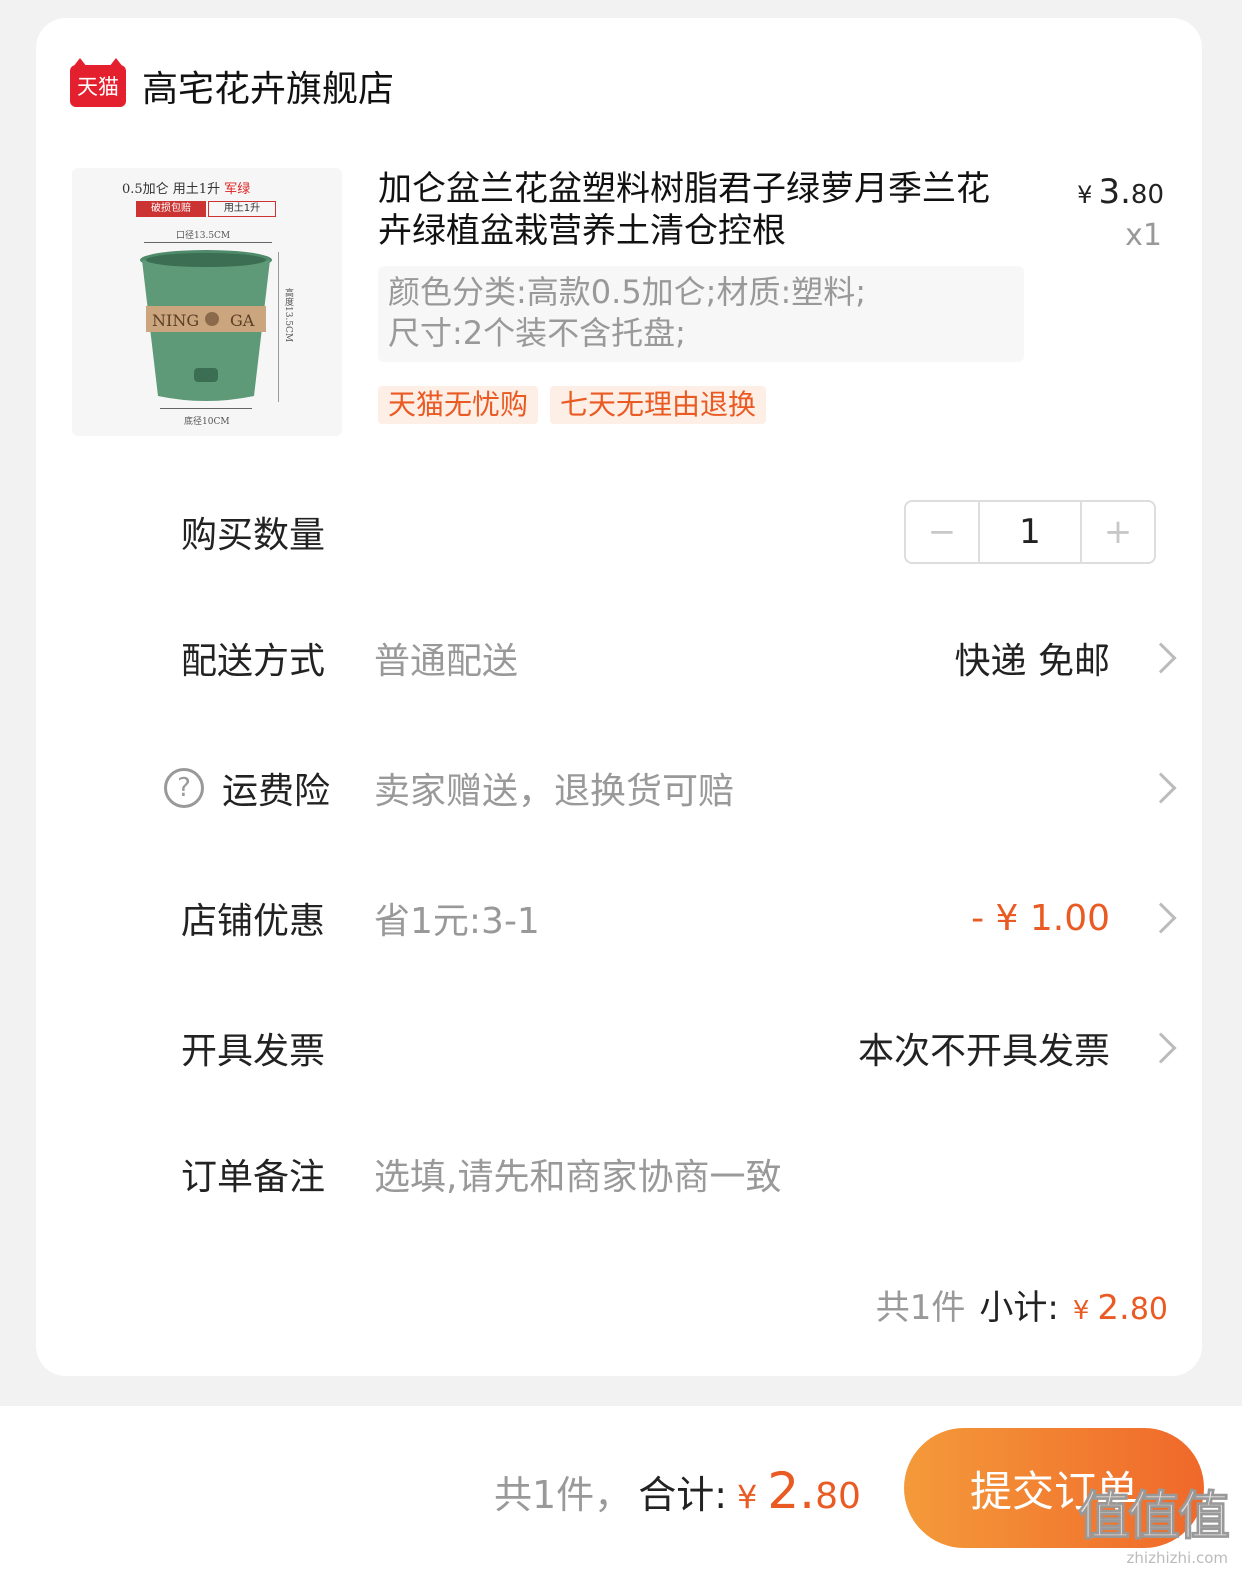  Describe the element at coordinates (1118, 532) in the screenshot. I see `increment-button: +` at that location.